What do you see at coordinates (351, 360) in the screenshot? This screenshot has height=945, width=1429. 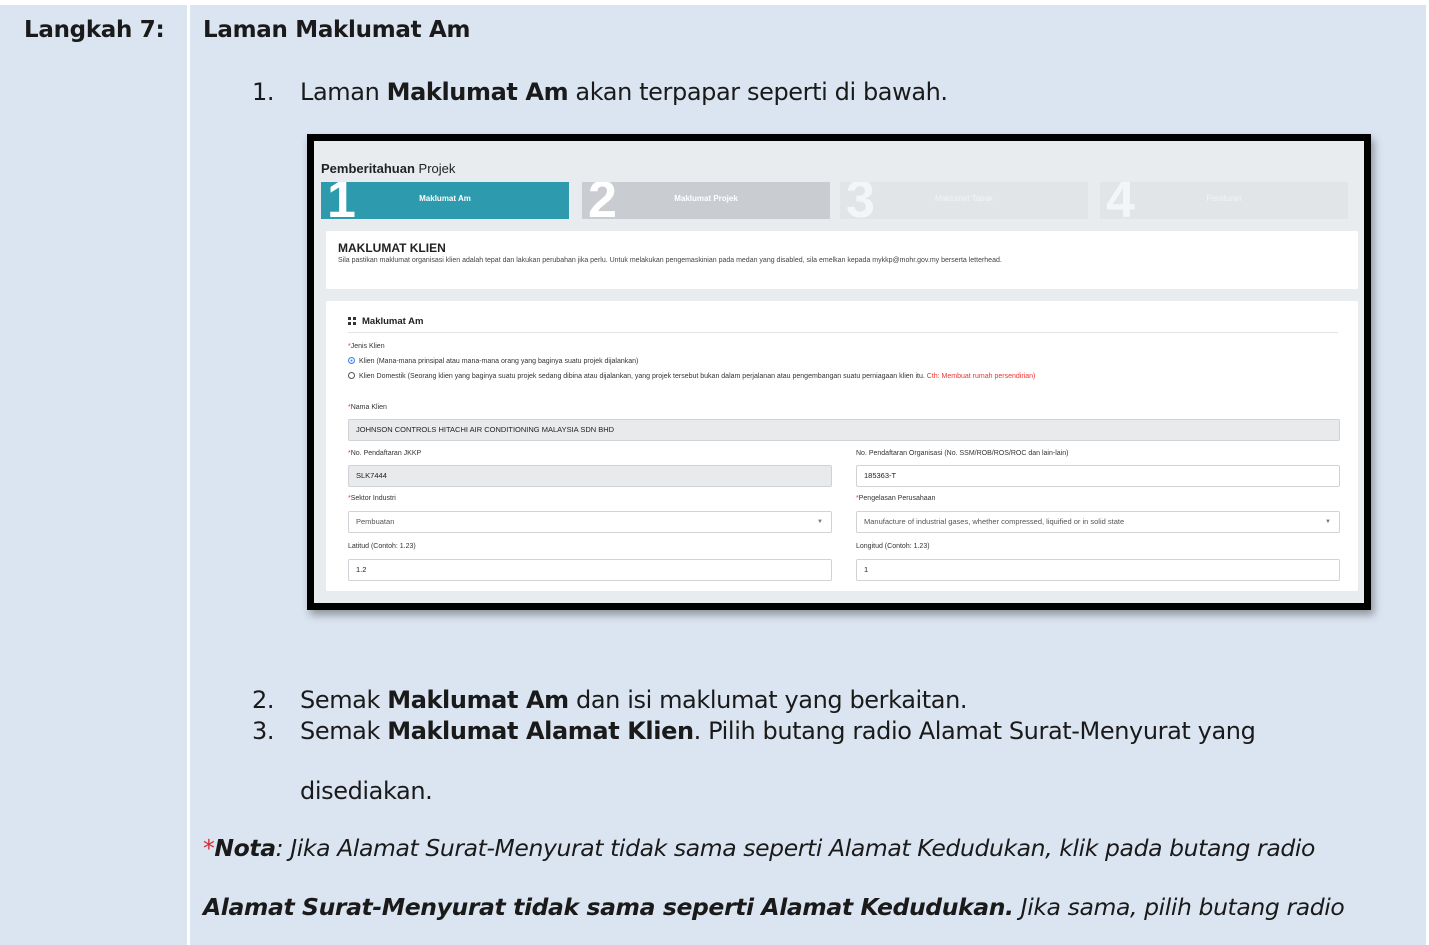 I see `radio-selected-icon` at bounding box center [351, 360].